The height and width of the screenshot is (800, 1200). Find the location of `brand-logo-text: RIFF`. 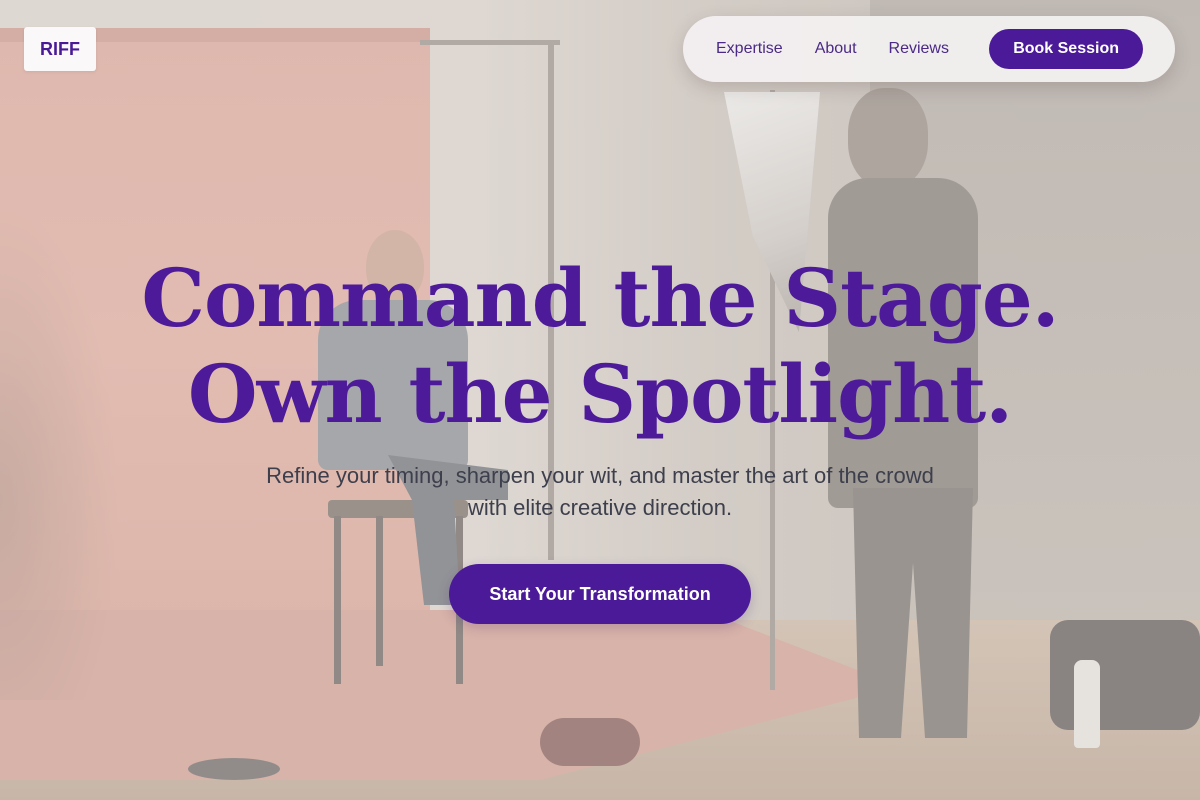

brand-logo-text: RIFF is located at coordinates (60, 48).